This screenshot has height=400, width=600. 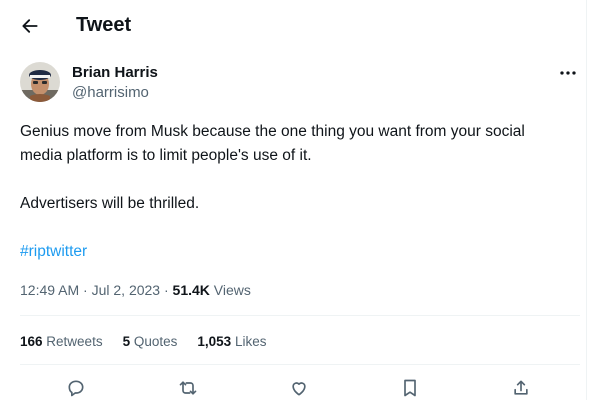 I want to click on back-arrow-icon, so click(x=30, y=26).